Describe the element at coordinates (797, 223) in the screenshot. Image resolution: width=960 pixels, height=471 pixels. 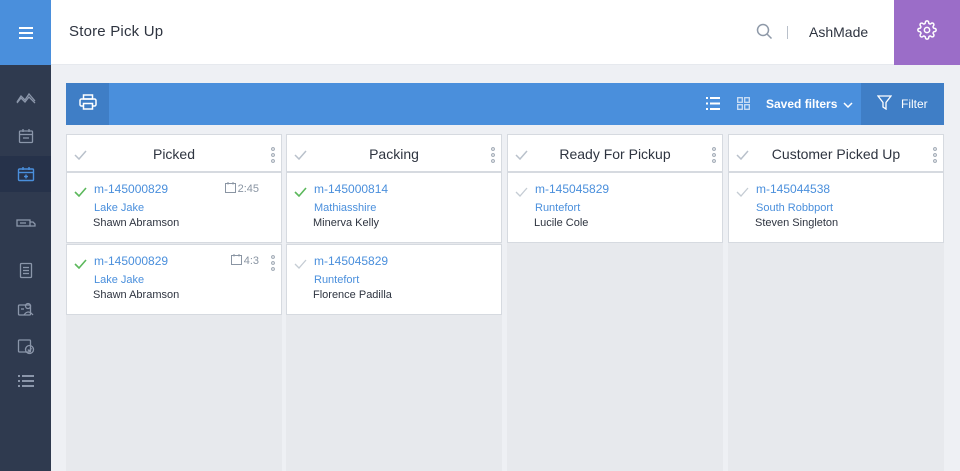
I see `customer-name: Steven Singleton` at that location.